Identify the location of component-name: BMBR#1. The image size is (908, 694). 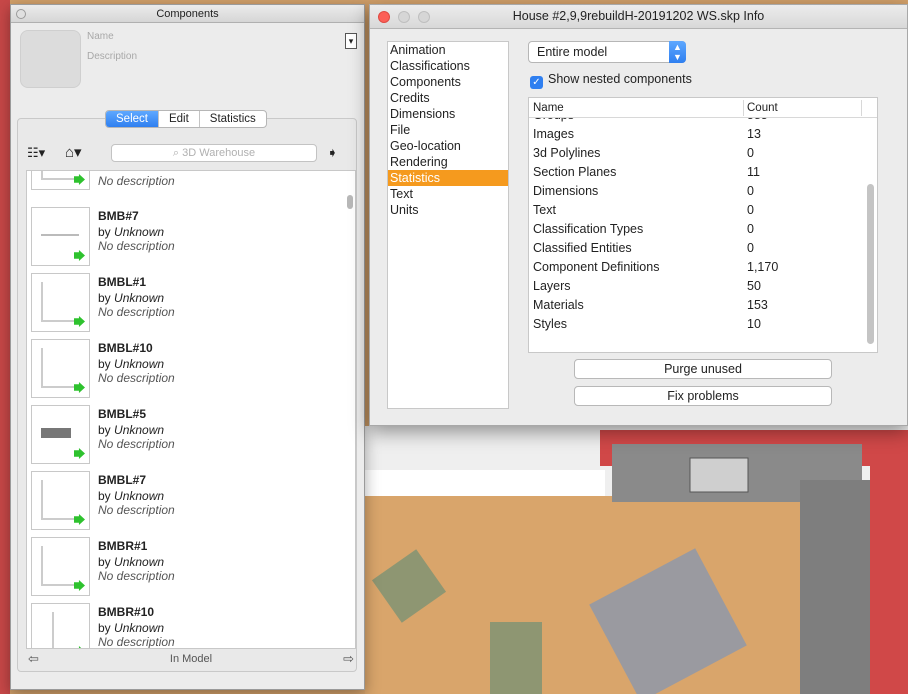
(123, 546).